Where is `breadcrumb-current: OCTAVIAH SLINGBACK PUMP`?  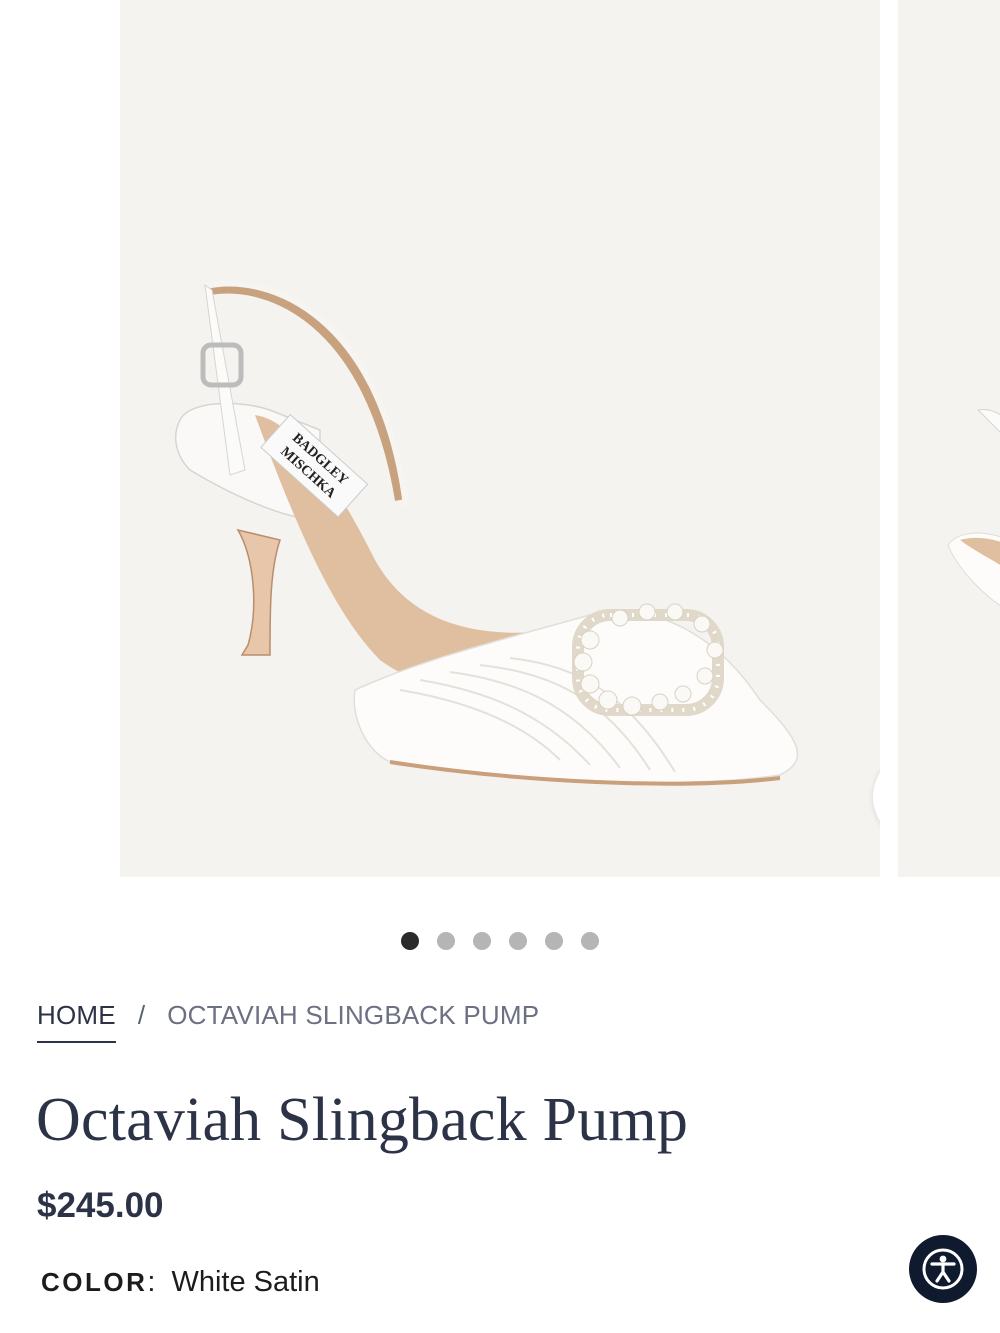
breadcrumb-current: OCTAVIAH SLINGBACK PUMP is located at coordinates (353, 1015).